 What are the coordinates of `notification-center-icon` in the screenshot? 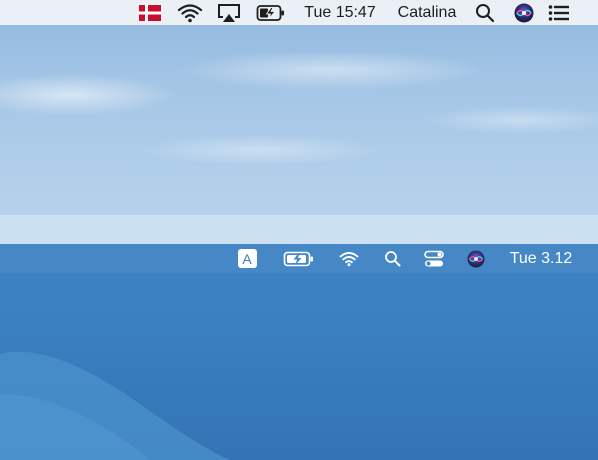 It's located at (558, 12).